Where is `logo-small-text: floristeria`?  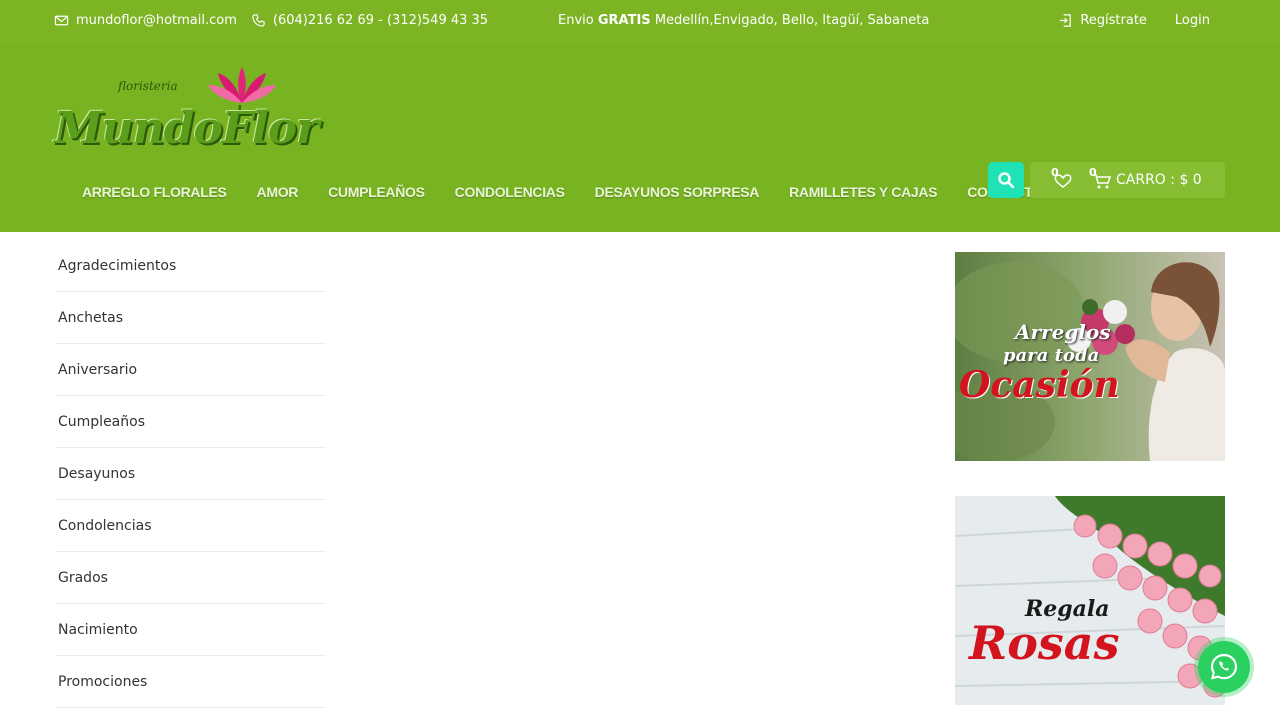
logo-small-text: floristeria is located at coordinates (148, 86).